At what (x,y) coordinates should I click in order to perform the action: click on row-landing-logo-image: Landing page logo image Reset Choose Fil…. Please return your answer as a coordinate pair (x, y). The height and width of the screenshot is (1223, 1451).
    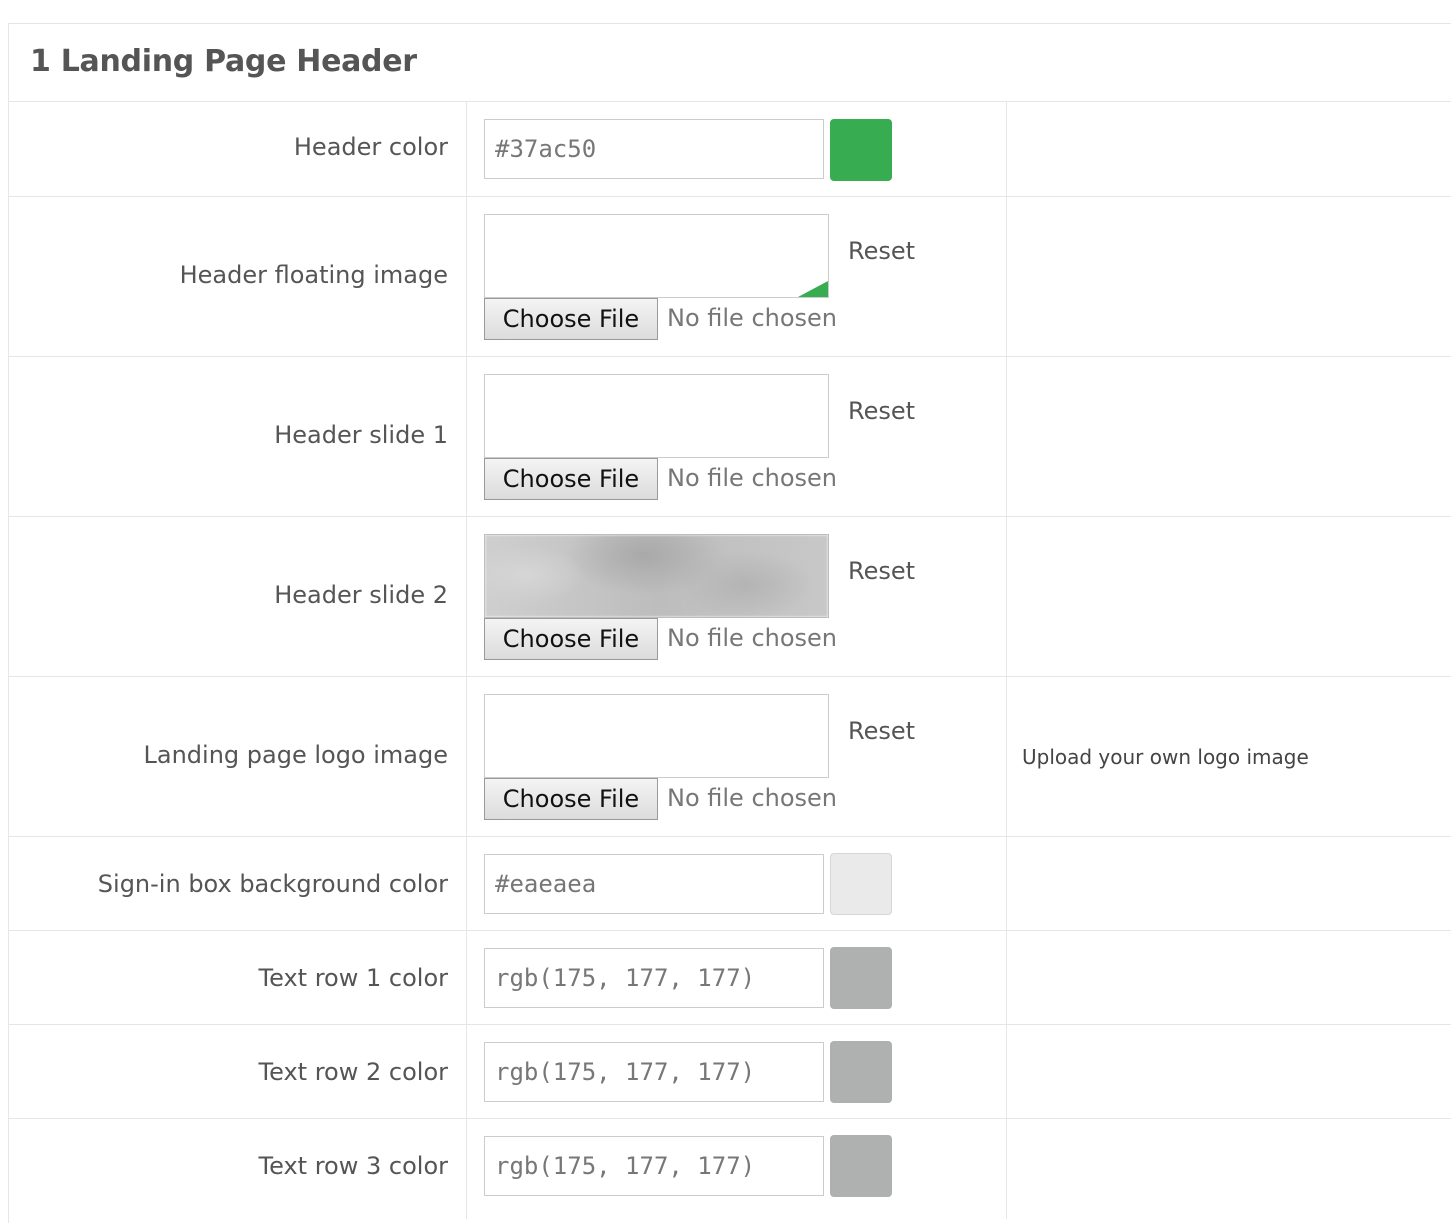
    Looking at the image, I should click on (730, 757).